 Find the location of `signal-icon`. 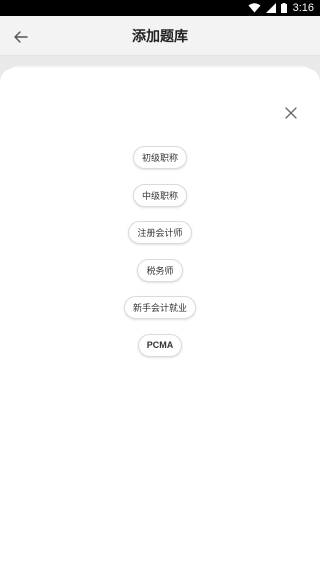

signal-icon is located at coordinates (270, 8).